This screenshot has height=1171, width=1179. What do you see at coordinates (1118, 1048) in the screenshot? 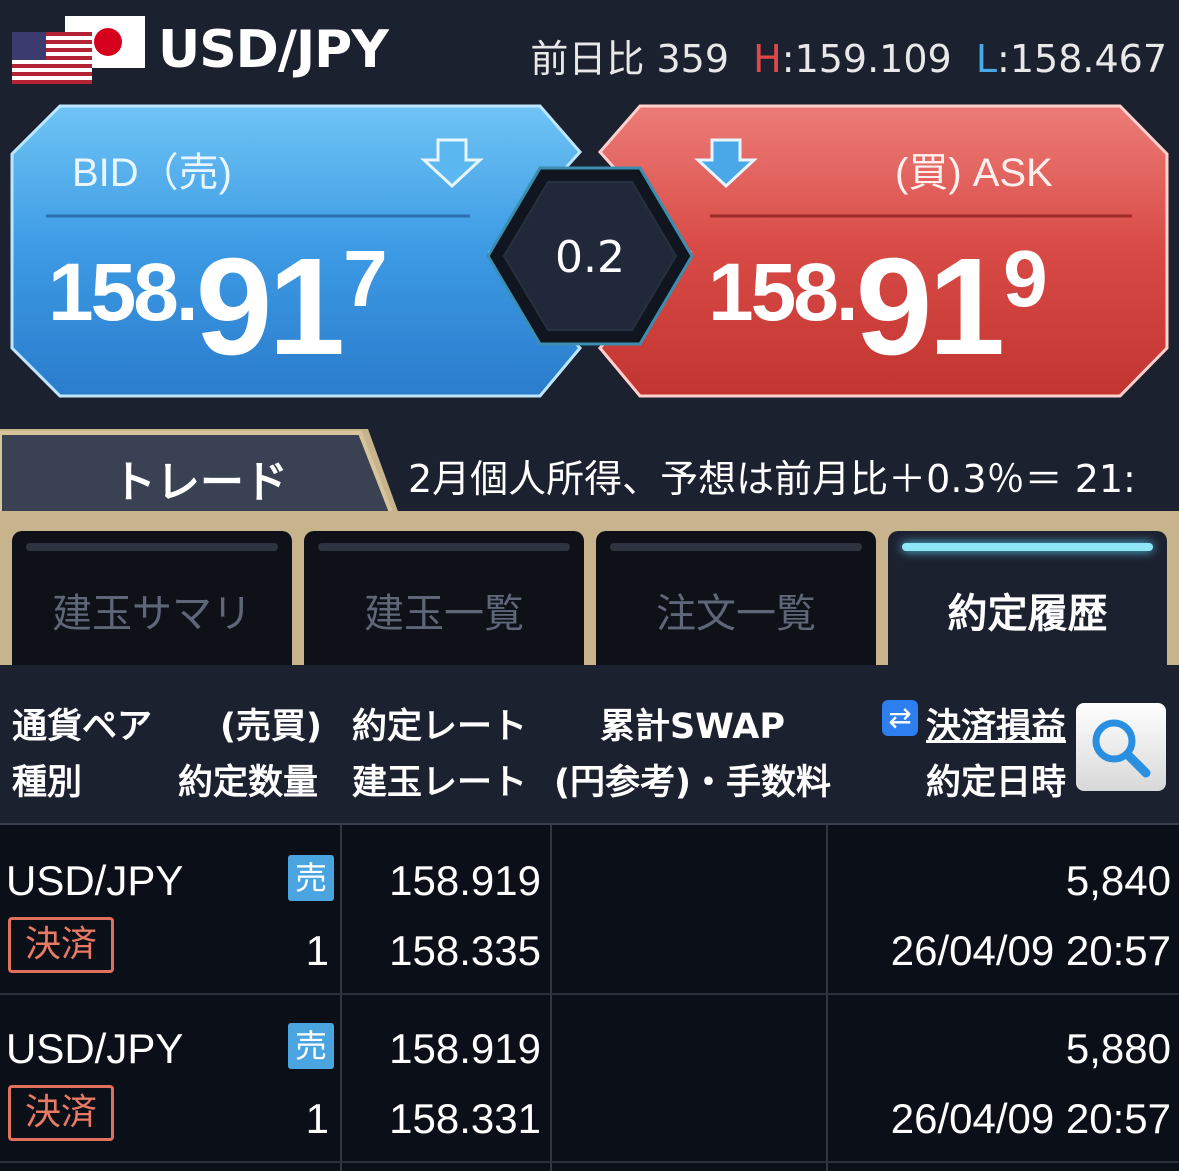
I see `row-pnl: 5,880` at bounding box center [1118, 1048].